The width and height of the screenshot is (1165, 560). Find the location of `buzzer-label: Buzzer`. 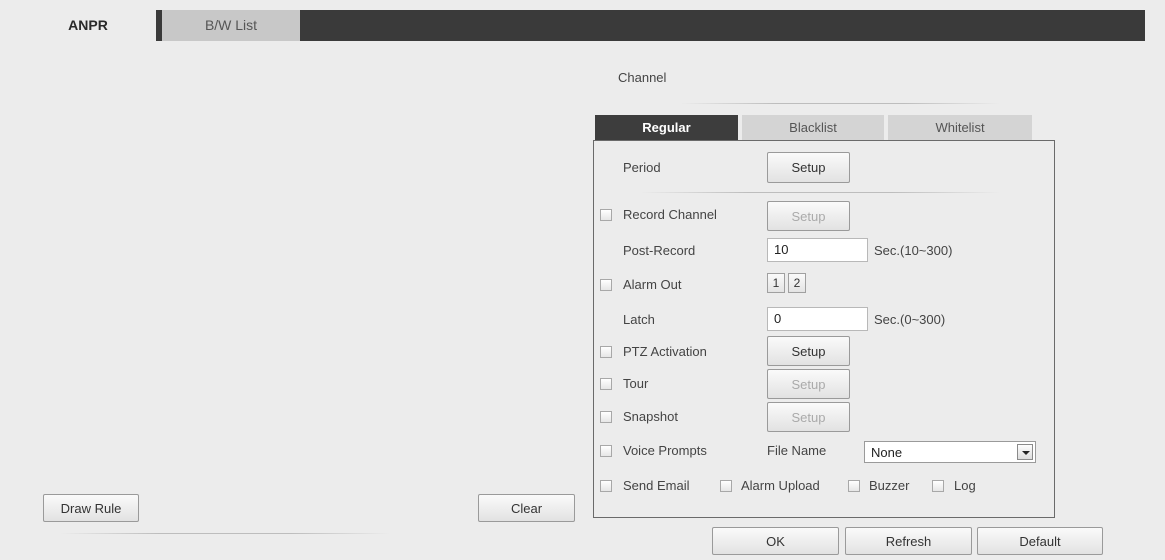

buzzer-label: Buzzer is located at coordinates (889, 485).